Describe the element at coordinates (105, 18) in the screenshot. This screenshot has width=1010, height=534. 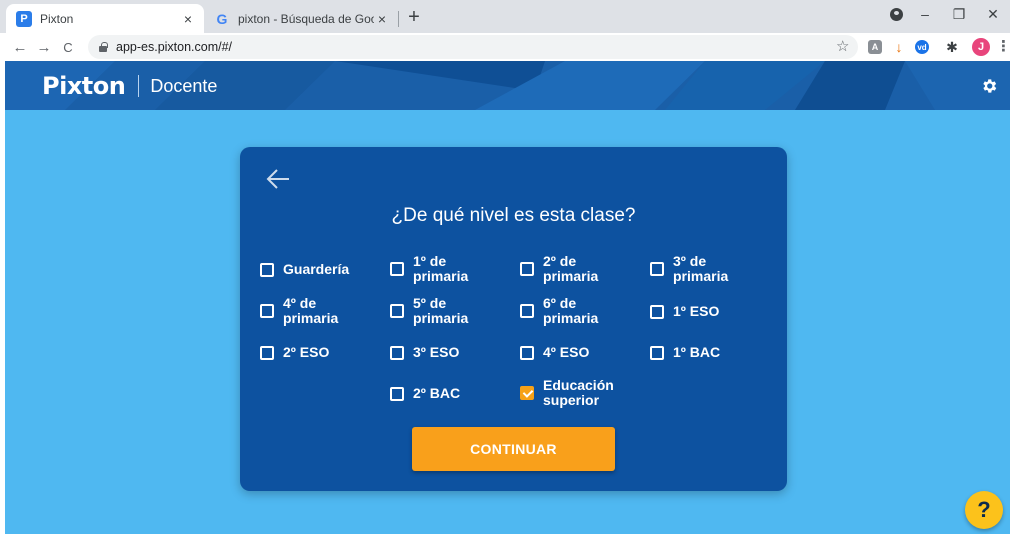
I see `tab-pixton: P Pixton ×` at that location.